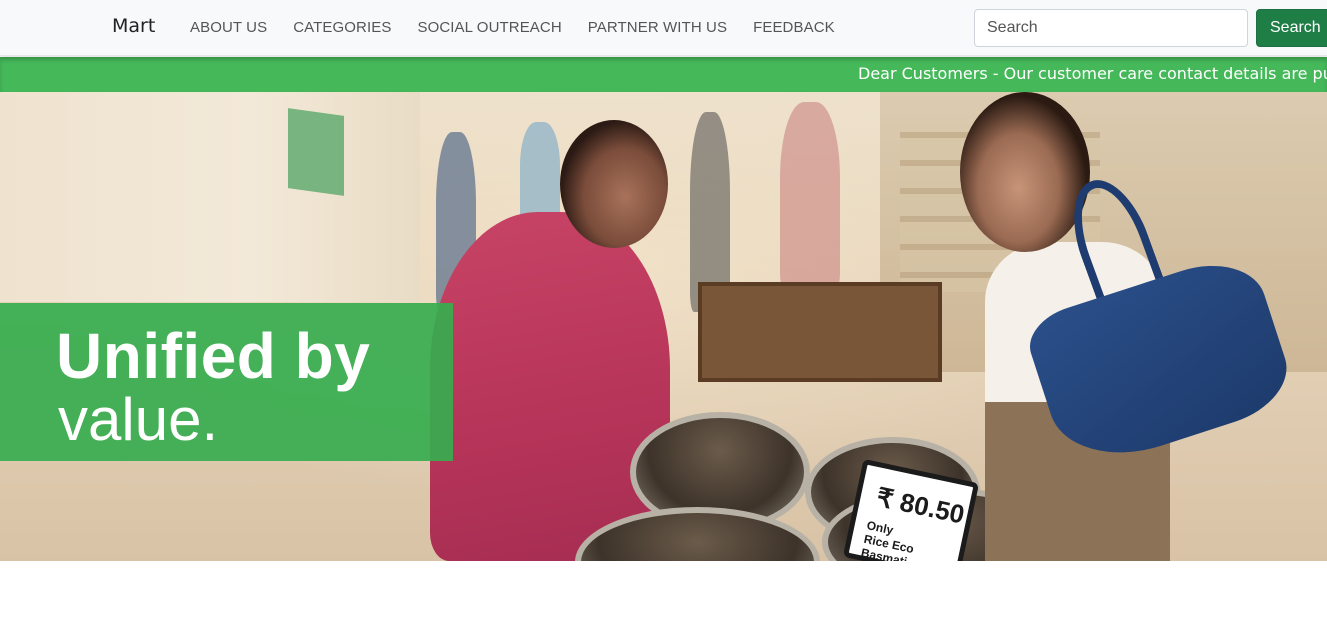  I want to click on hero-store-background, so click(210, 197).